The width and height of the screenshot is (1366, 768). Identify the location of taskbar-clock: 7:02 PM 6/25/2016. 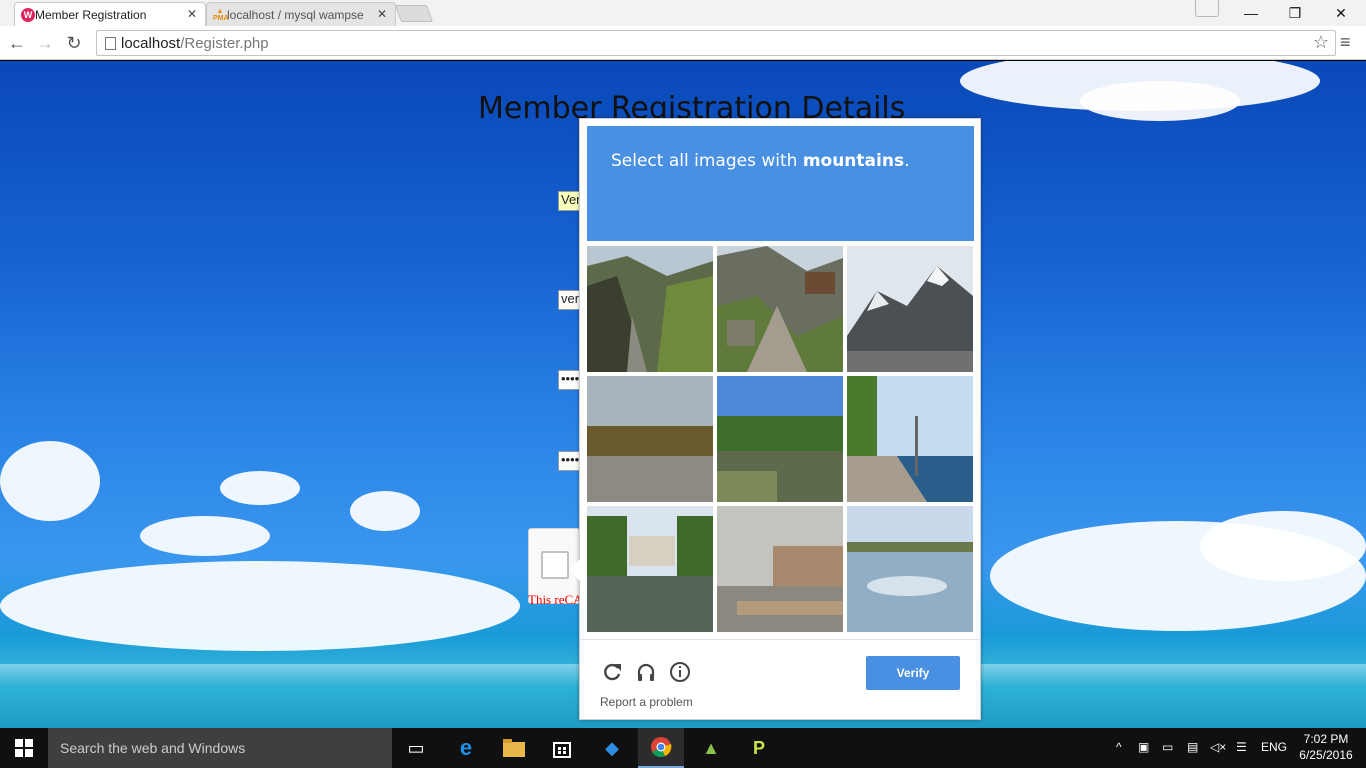
(1326, 747).